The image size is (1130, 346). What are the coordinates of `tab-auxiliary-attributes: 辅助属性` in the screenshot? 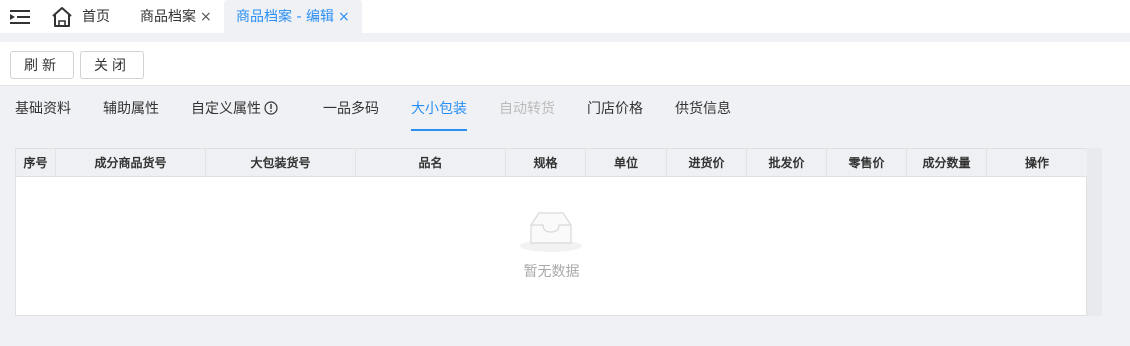 It's located at (131, 109).